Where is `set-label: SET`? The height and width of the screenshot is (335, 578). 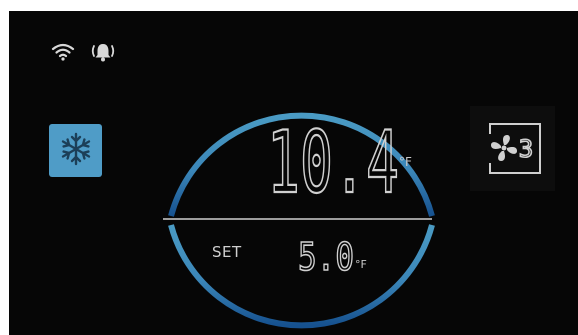 set-label: SET is located at coordinates (227, 252).